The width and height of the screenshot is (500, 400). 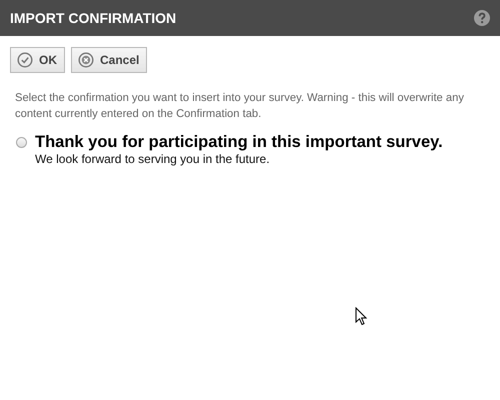 I want to click on close-icon, so click(x=86, y=60).